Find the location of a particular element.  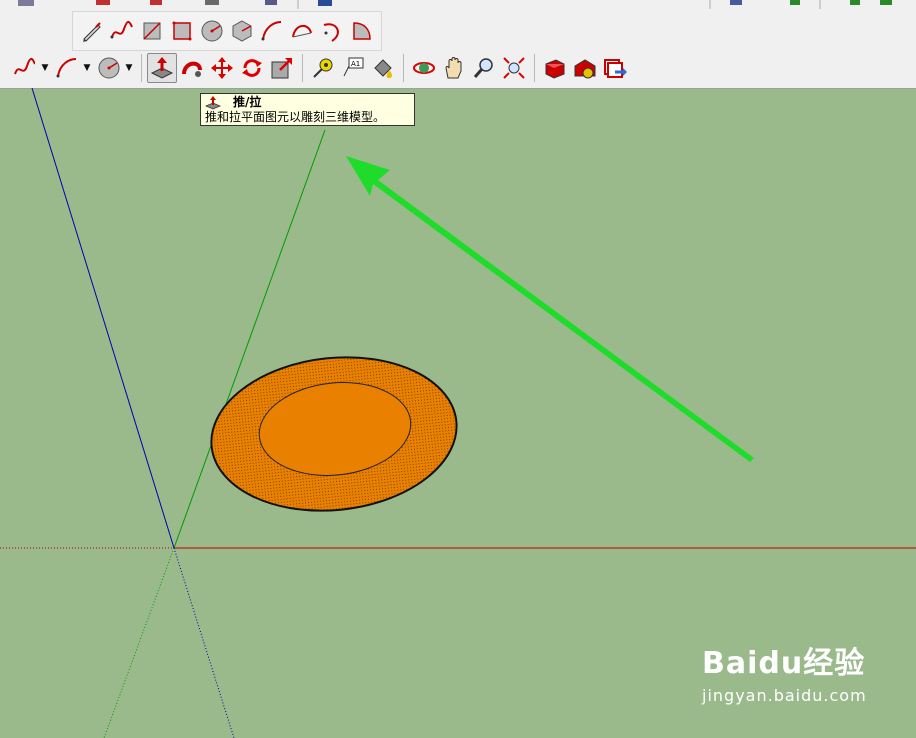

blue-axis is located at coordinates (103, 318).